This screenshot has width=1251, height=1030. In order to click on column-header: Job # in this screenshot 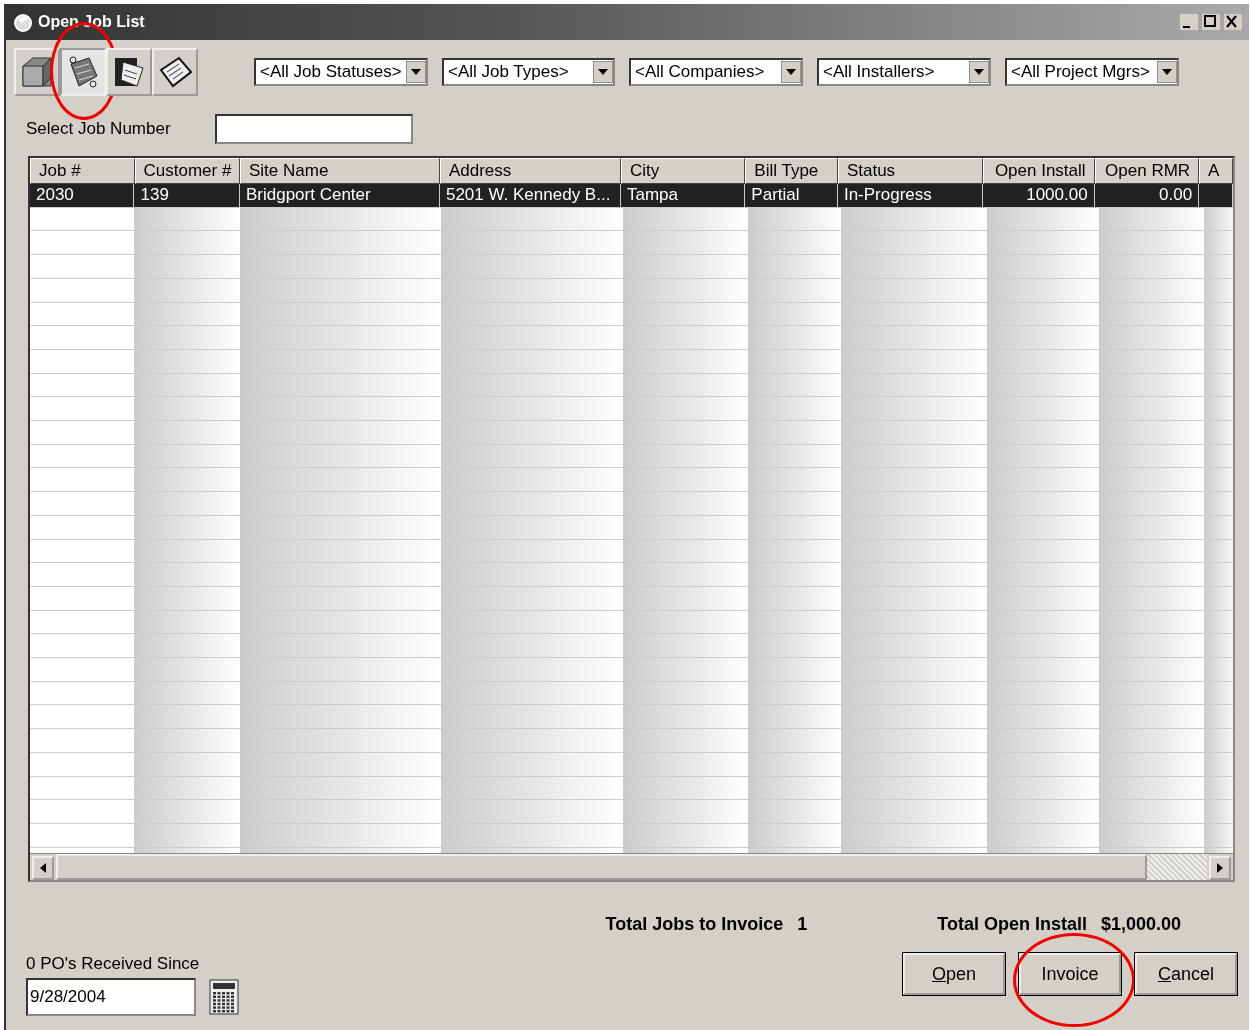, I will do `click(82, 171)`.